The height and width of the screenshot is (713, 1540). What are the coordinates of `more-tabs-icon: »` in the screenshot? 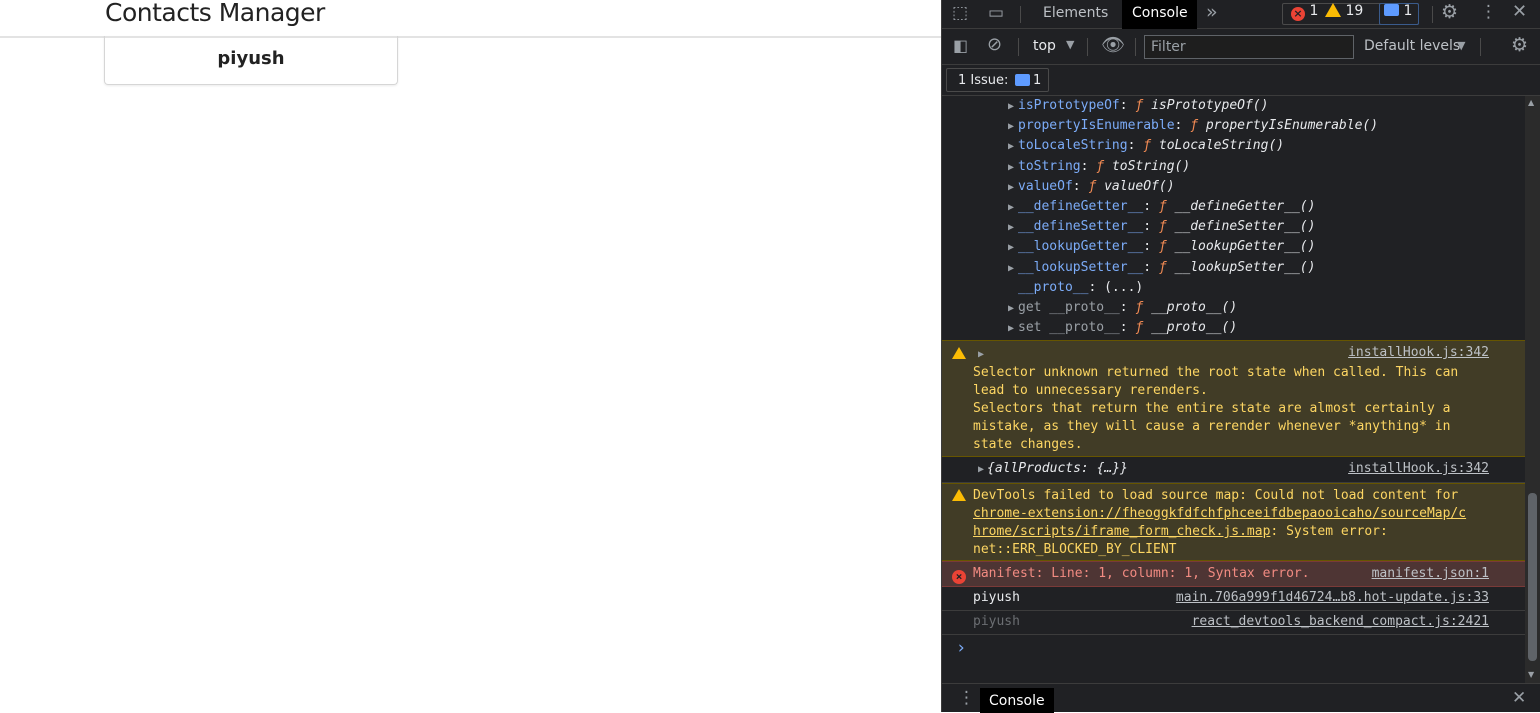 It's located at (1212, 12).